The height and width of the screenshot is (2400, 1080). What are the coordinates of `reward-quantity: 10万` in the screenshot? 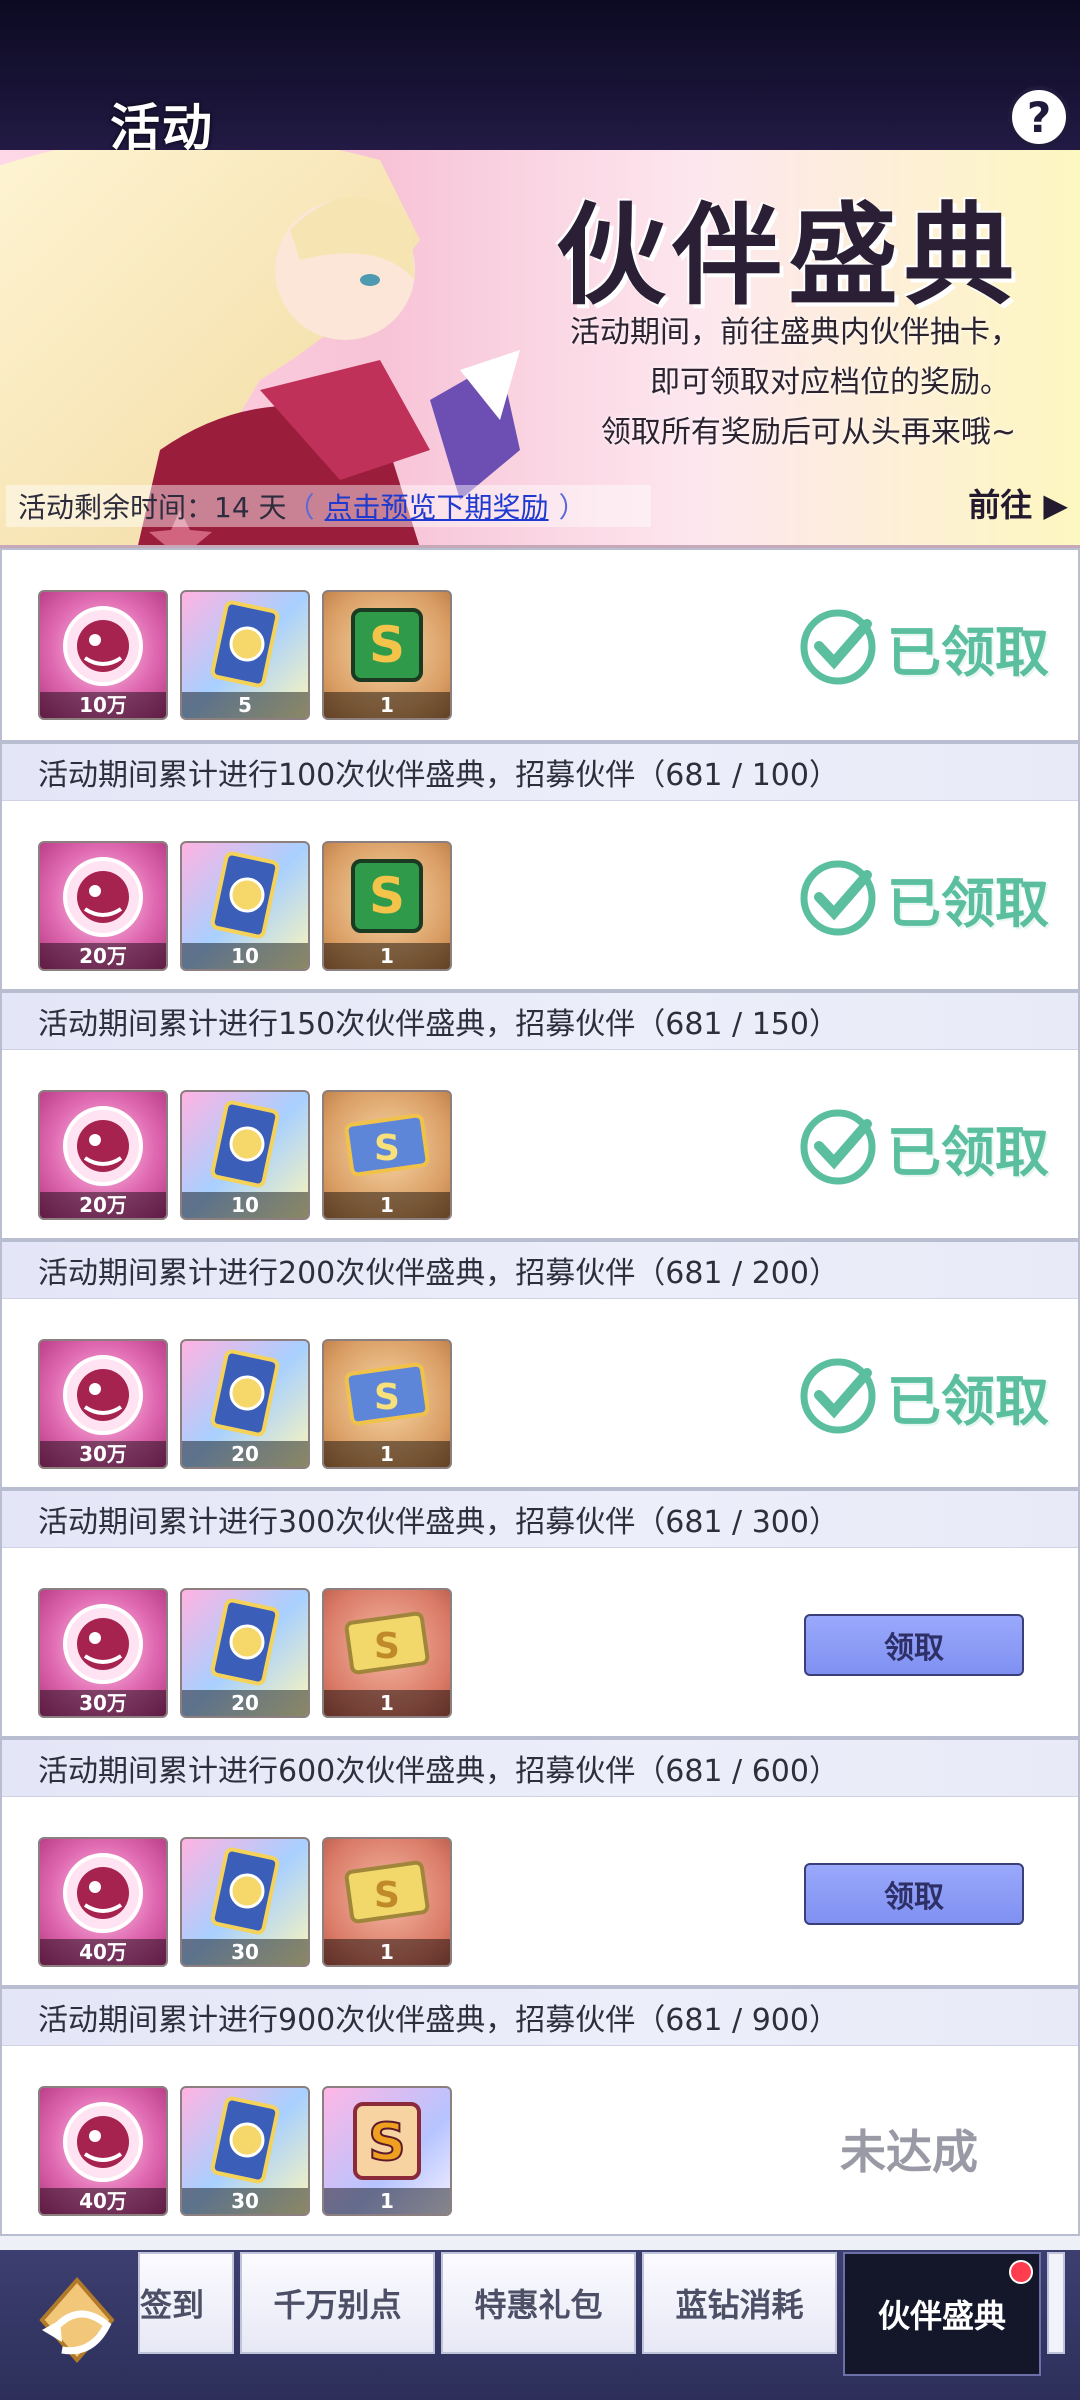 It's located at (103, 705).